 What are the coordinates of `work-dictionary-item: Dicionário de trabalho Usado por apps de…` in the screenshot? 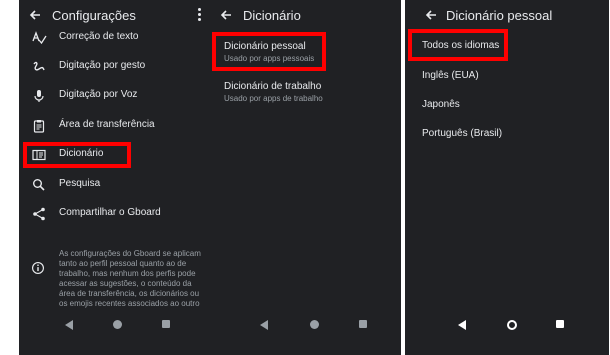 It's located at (273, 92).